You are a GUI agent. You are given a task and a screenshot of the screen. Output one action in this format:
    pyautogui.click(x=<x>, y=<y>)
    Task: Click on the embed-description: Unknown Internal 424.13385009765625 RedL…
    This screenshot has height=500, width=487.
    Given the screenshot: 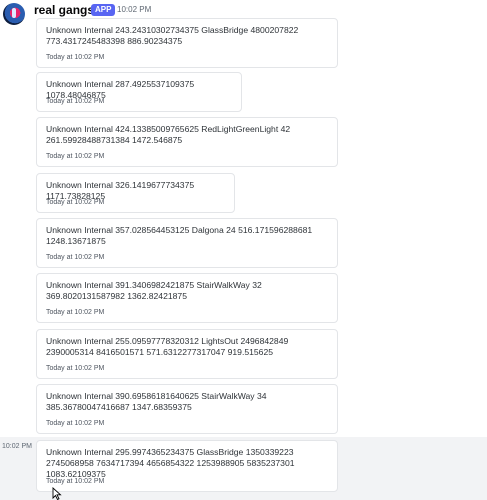 What is the action you would take?
    pyautogui.click(x=168, y=134)
    